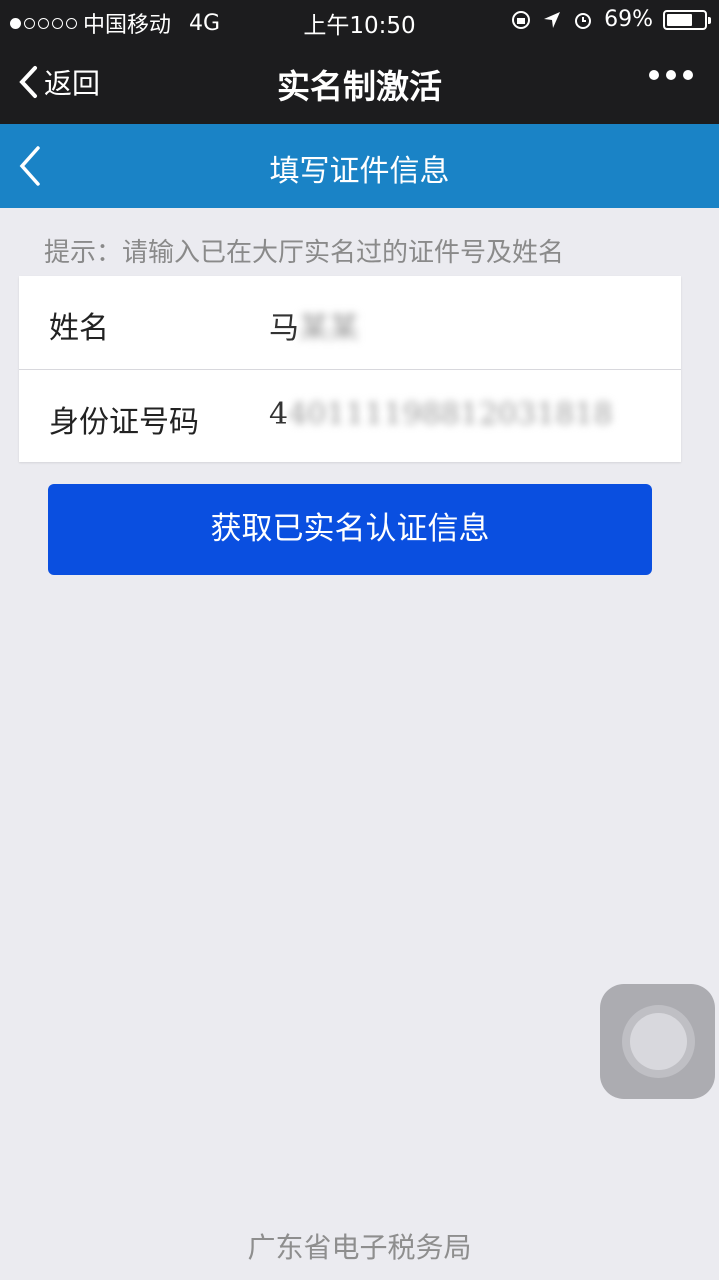 The width and height of the screenshot is (719, 1280). What do you see at coordinates (359, 1247) in the screenshot?
I see `footer-text: 广东省电子税务局` at bounding box center [359, 1247].